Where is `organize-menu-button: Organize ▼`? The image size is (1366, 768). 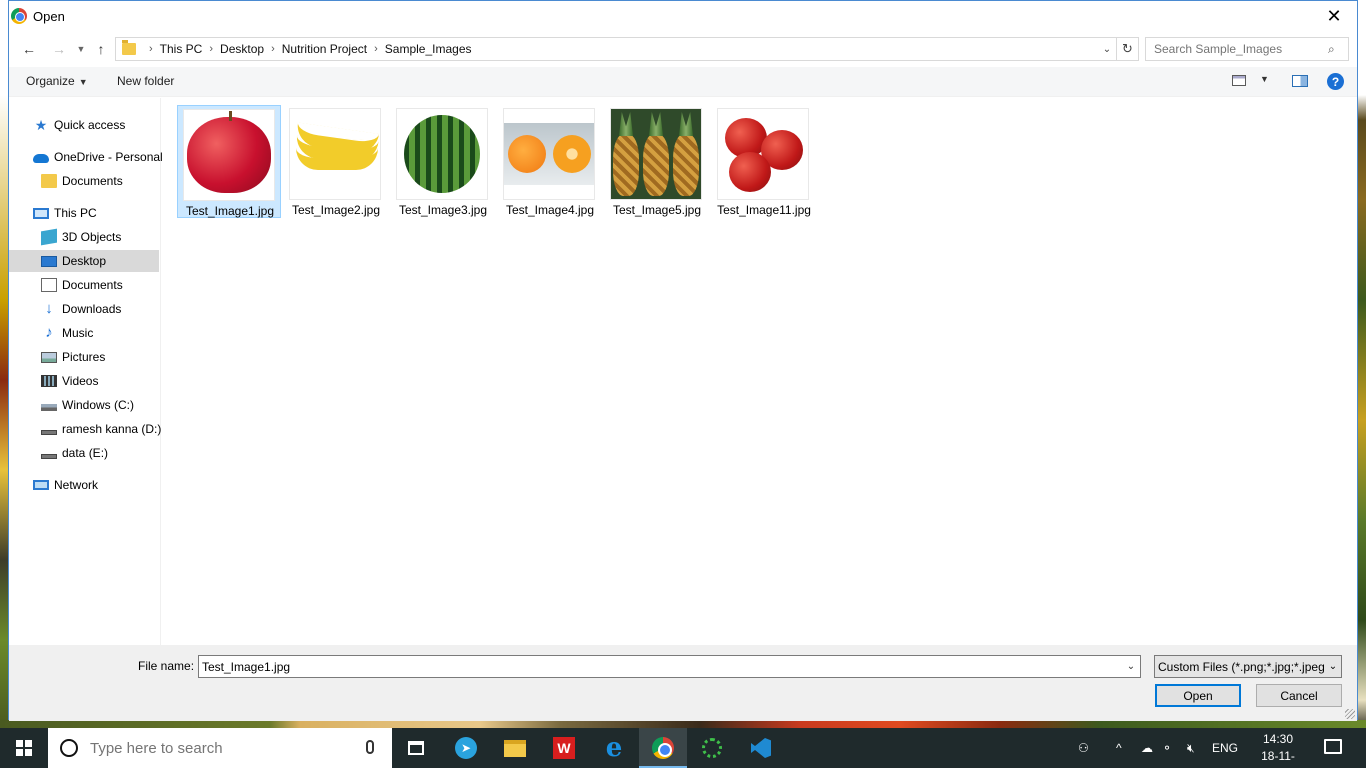
organize-menu-button: Organize ▼ is located at coordinates (57, 81).